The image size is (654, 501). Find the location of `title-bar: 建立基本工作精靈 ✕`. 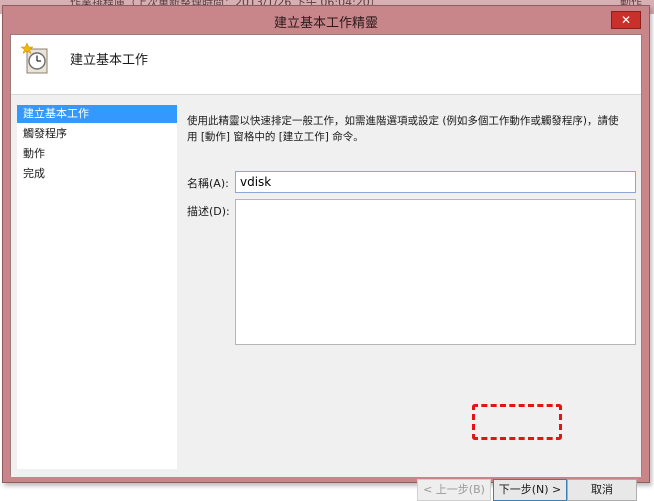

title-bar: 建立基本工作精靈 ✕ is located at coordinates (326, 20).